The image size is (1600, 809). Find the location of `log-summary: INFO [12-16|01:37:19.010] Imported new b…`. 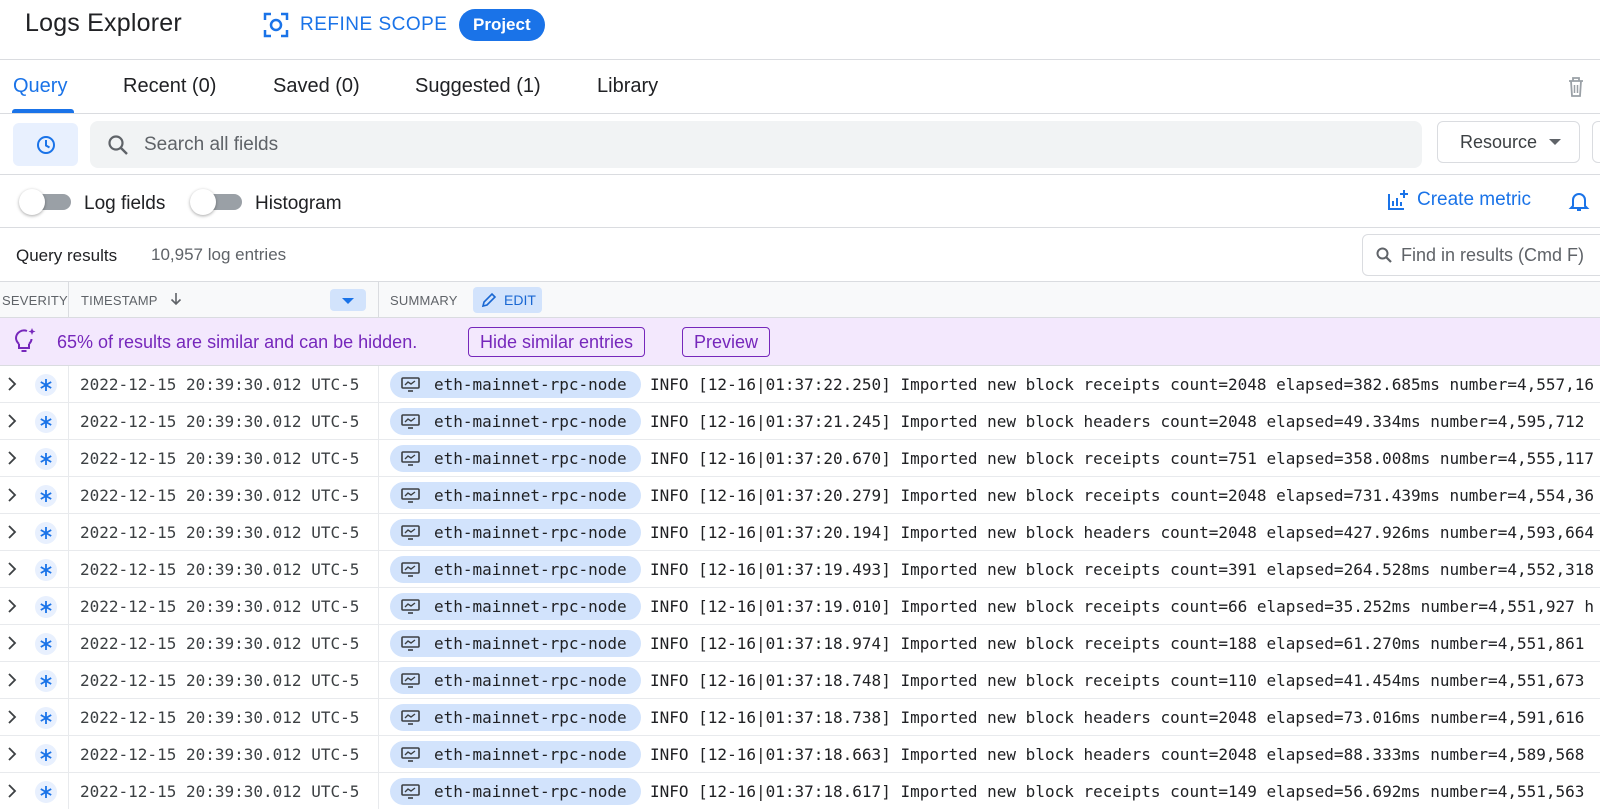

log-summary: INFO [12-16|01:37:19.010] Imported new b… is located at coordinates (1122, 606).